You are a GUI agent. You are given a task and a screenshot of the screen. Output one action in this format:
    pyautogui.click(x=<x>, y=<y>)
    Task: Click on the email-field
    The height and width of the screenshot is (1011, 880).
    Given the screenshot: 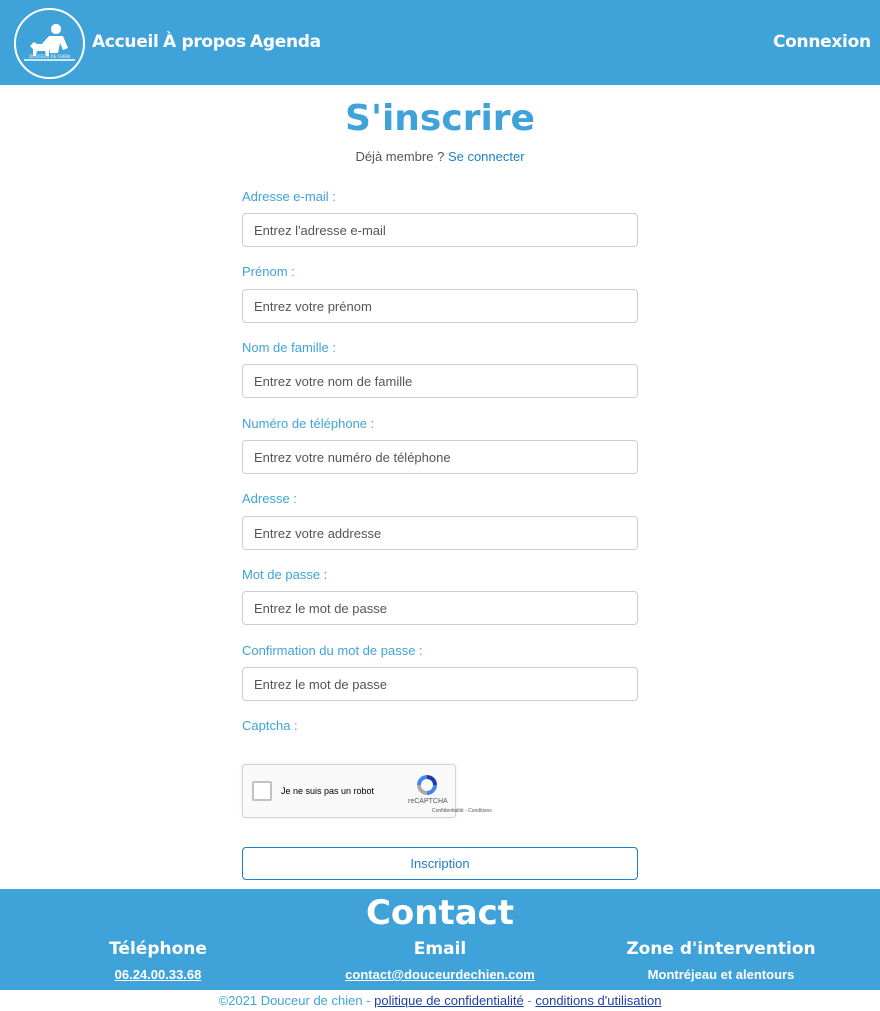 What is the action you would take?
    pyautogui.click(x=440, y=230)
    